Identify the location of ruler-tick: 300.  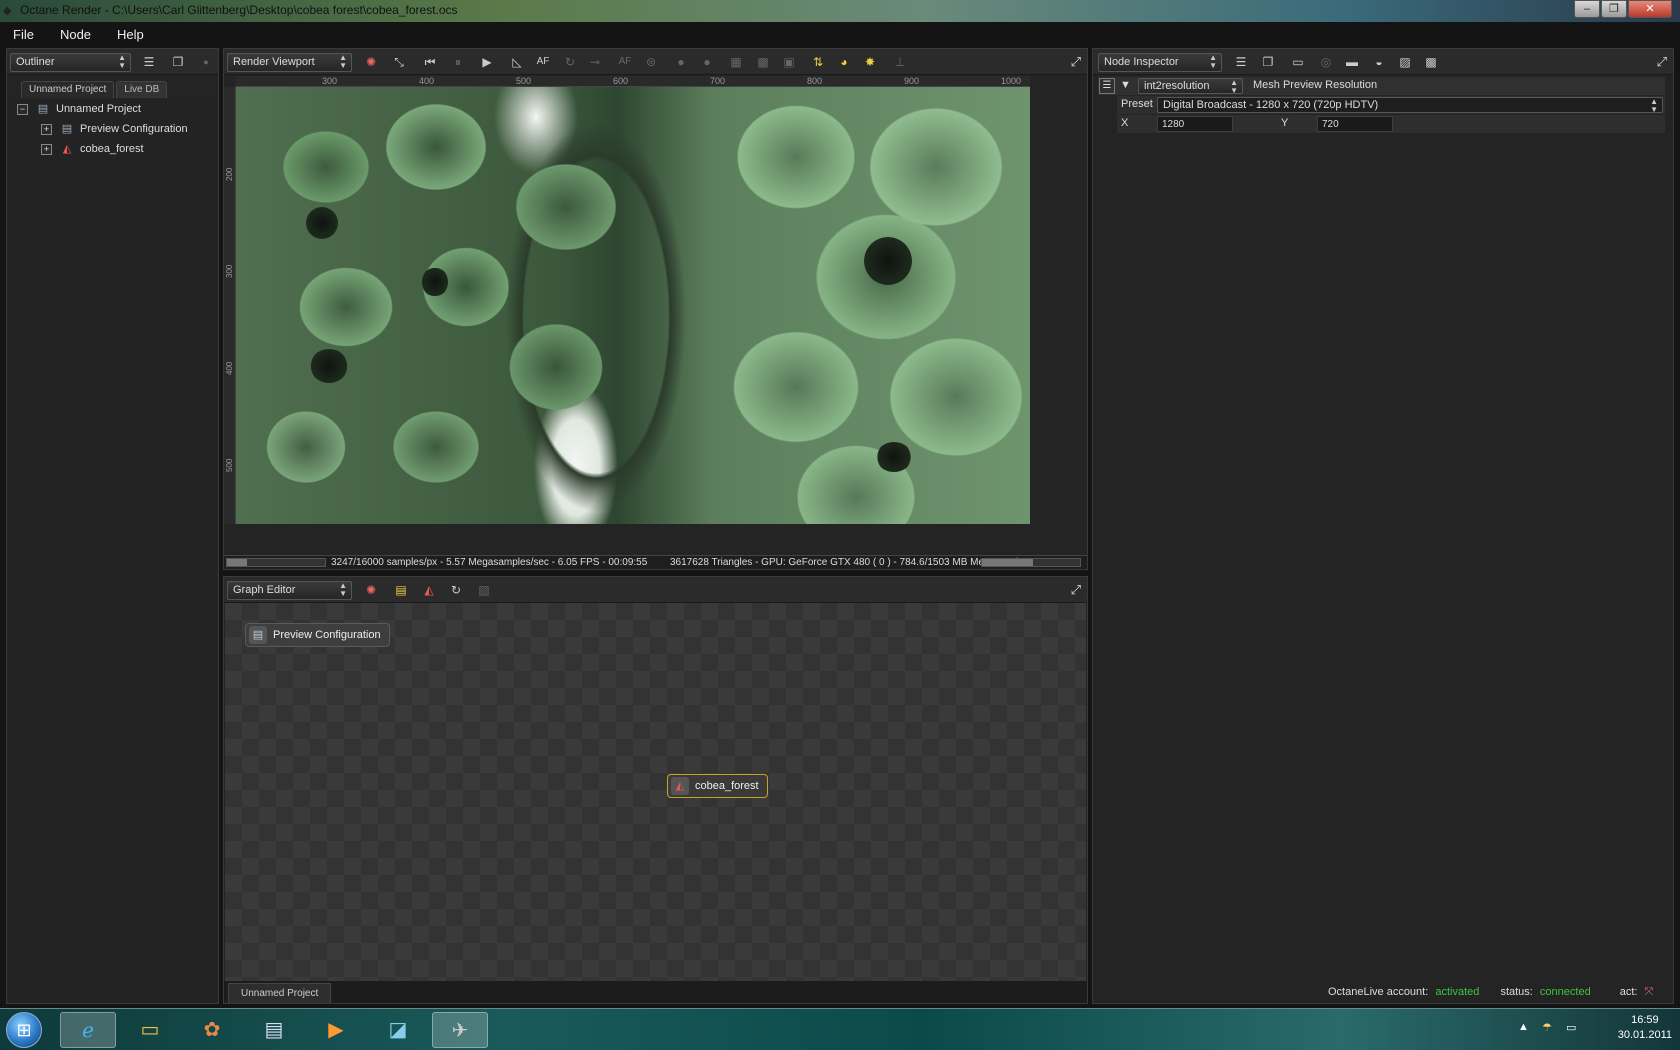
(229, 271).